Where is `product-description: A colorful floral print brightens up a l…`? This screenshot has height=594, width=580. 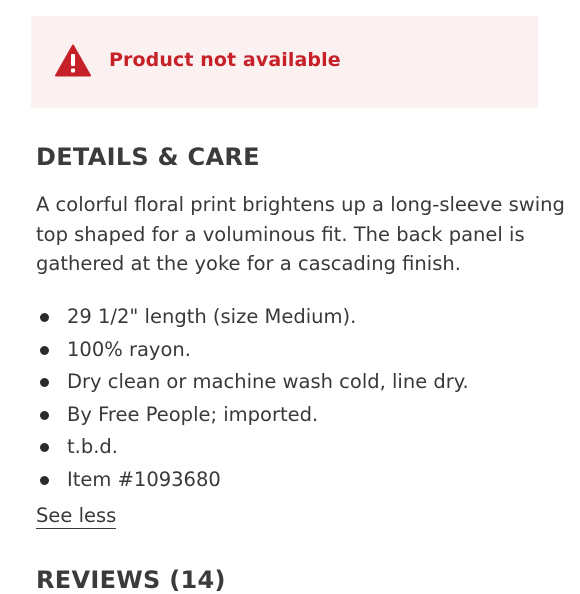
product-description: A colorful floral print brightens up a l… is located at coordinates (300, 234).